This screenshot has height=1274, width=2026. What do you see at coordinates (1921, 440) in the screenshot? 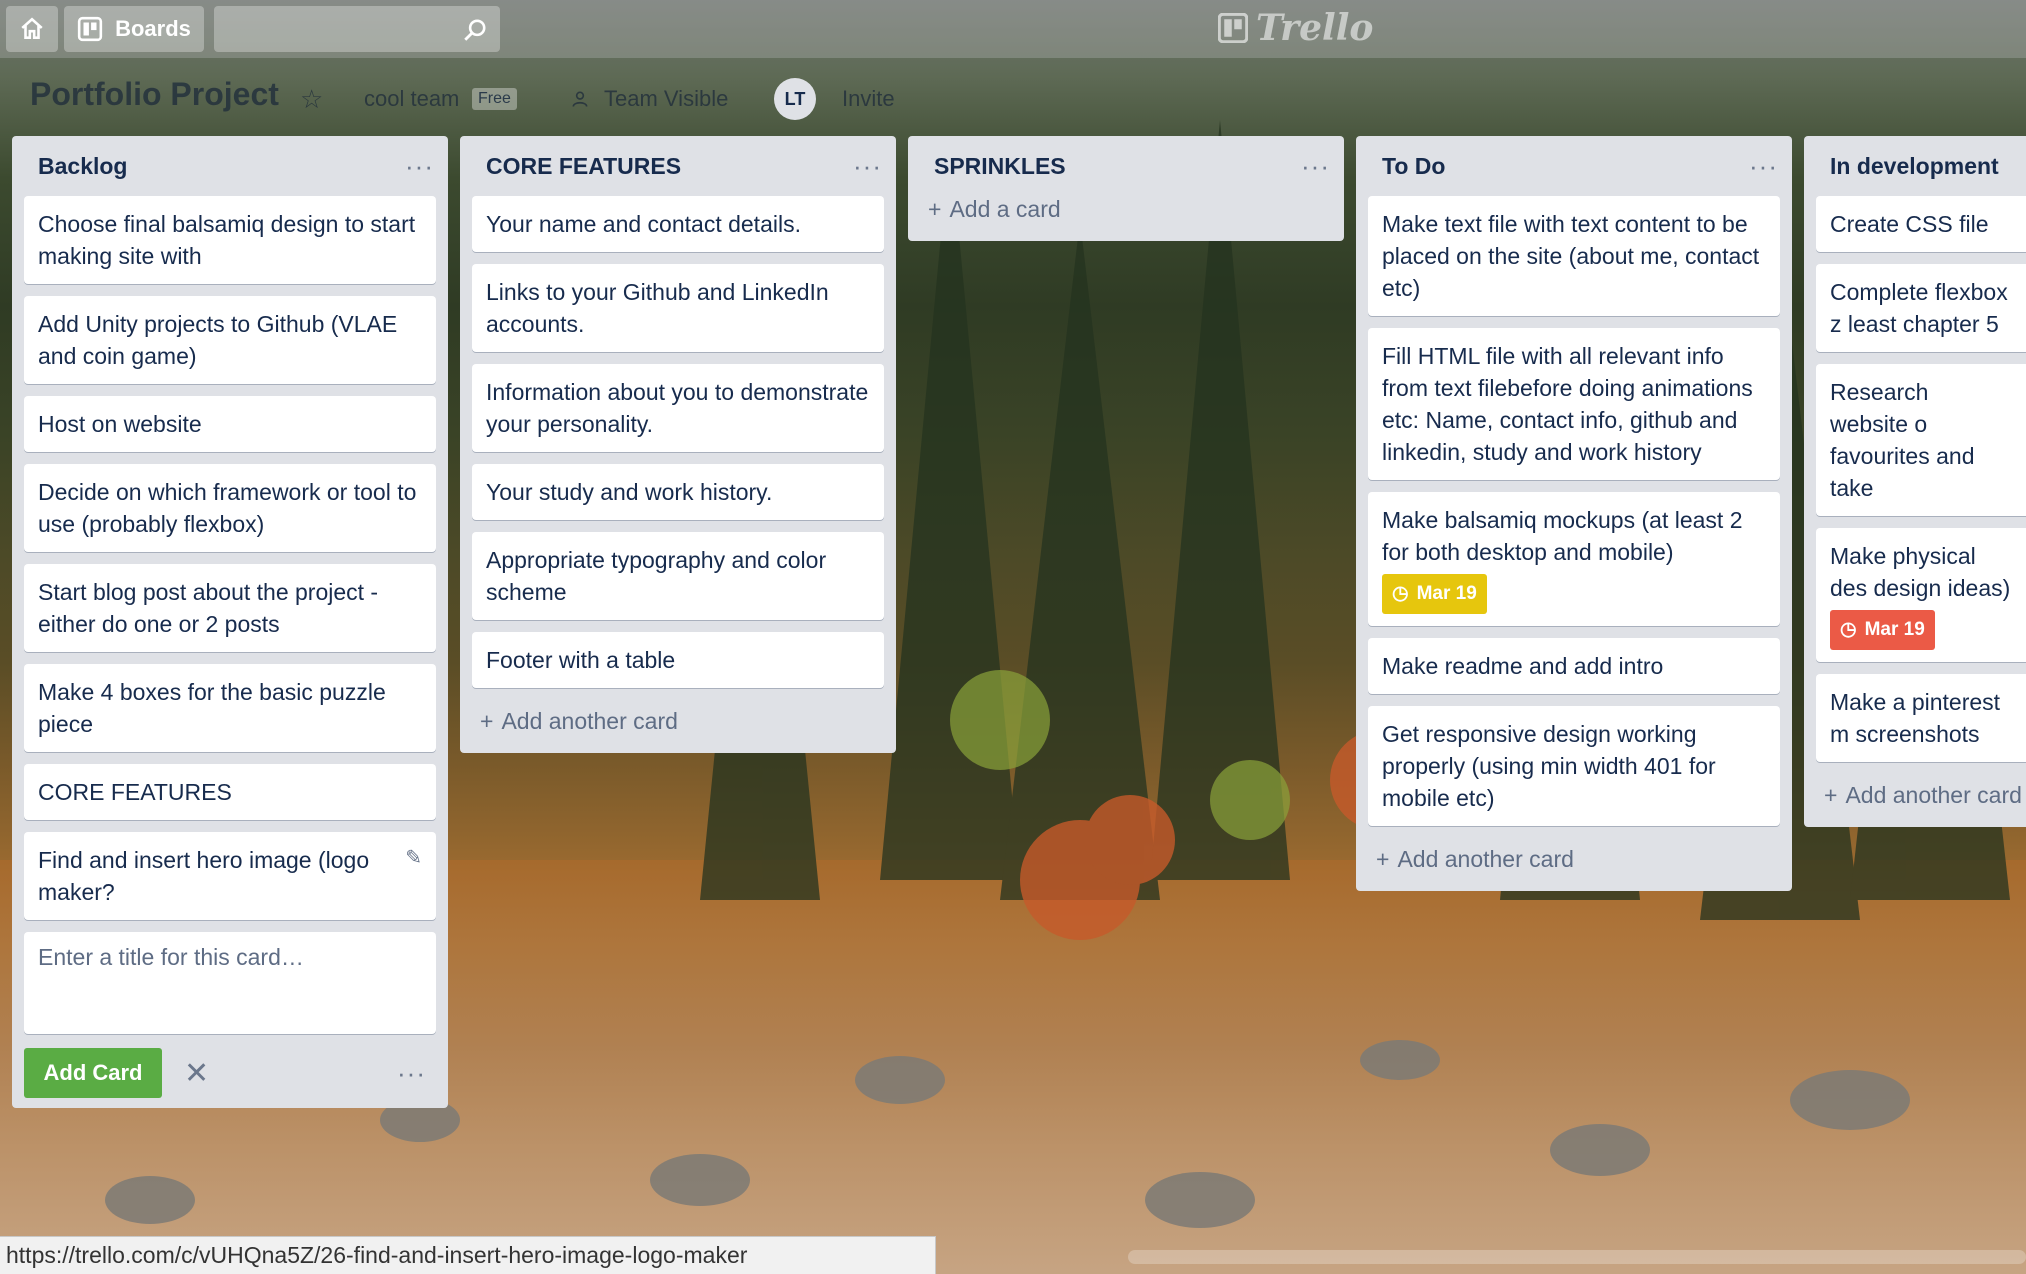
I see `card: Research website o favourites and take` at bounding box center [1921, 440].